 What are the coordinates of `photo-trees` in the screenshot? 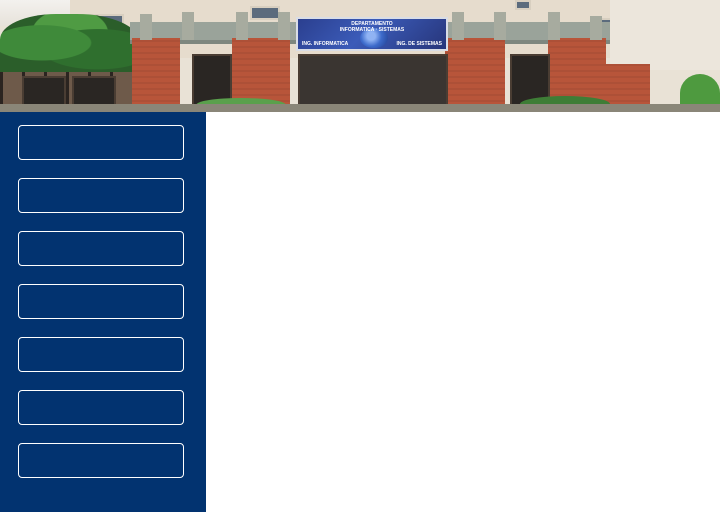 It's located at (70, 46).